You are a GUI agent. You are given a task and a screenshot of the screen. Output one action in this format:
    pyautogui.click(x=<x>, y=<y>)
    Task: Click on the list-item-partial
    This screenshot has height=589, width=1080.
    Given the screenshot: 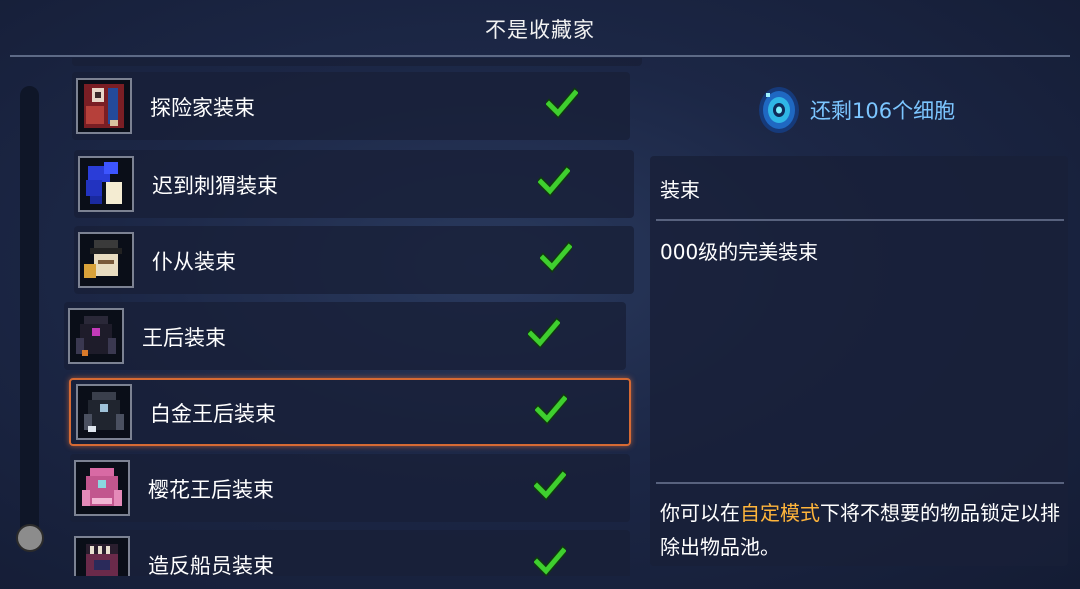 What is the action you would take?
    pyautogui.click(x=357, y=62)
    